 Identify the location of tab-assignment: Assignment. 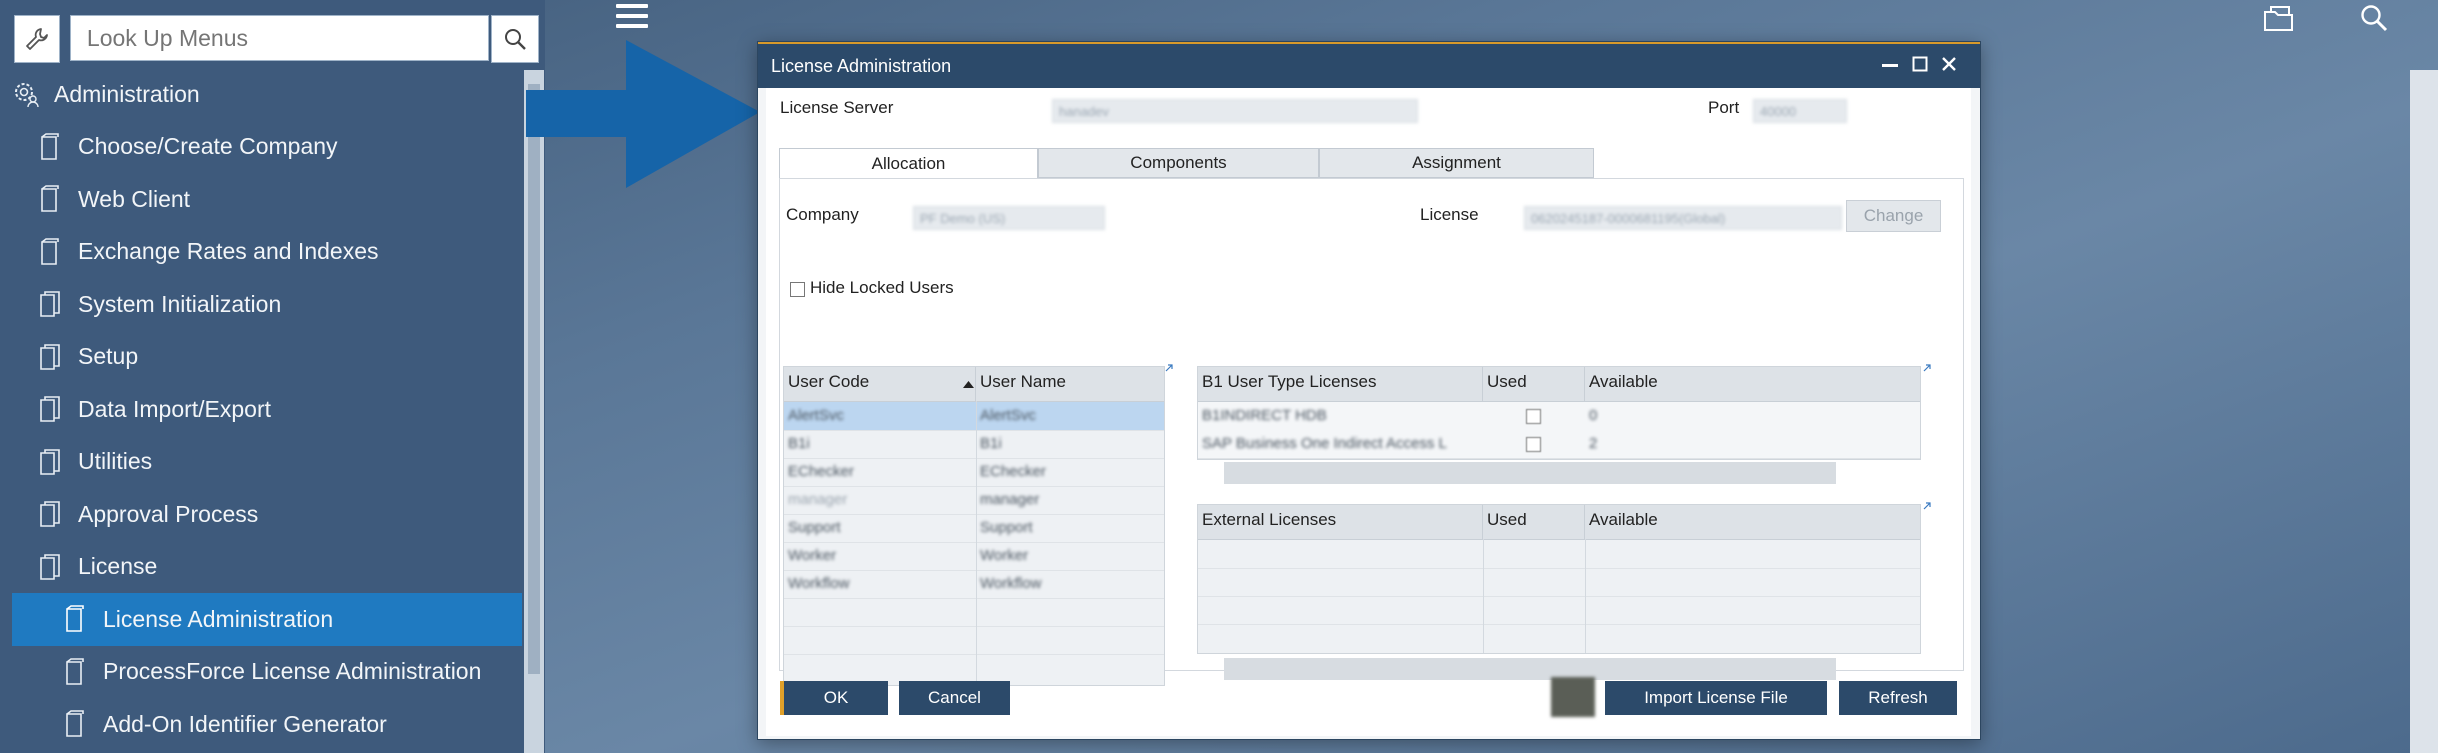
(1456, 163).